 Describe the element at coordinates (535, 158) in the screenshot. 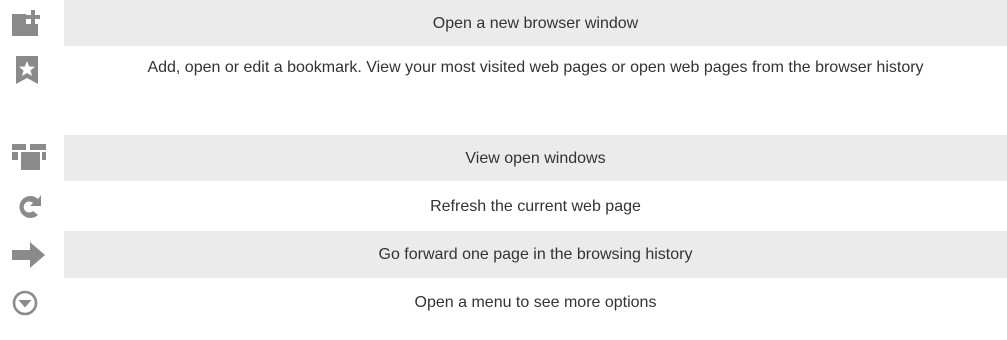

I see `row-description: View open windows` at that location.